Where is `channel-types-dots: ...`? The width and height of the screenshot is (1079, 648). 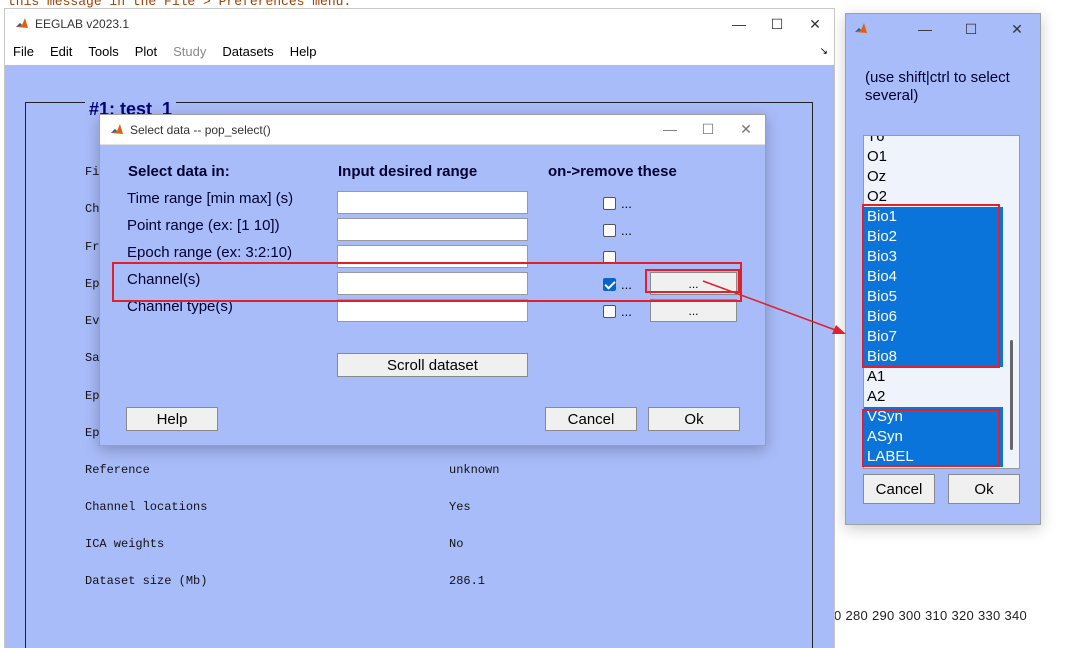
channel-types-dots: ... is located at coordinates (626, 311).